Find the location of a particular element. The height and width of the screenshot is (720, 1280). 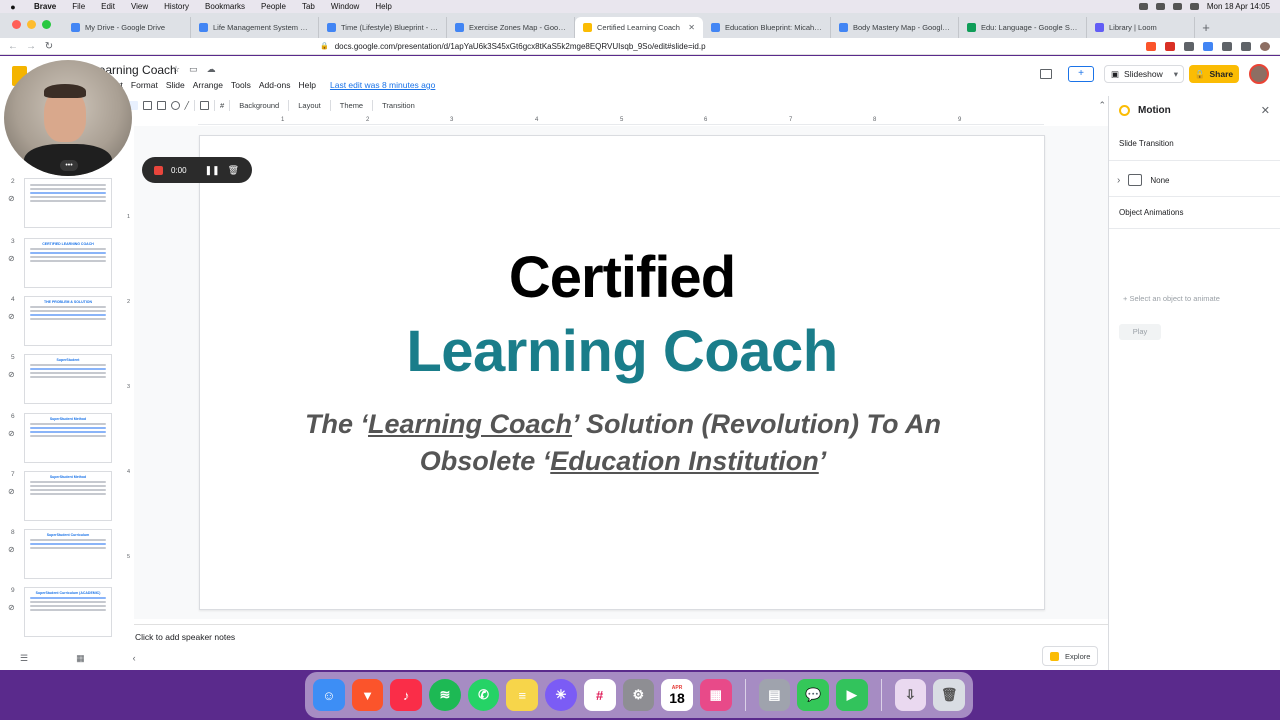

meet-present-button: + is located at coordinates (1081, 74).